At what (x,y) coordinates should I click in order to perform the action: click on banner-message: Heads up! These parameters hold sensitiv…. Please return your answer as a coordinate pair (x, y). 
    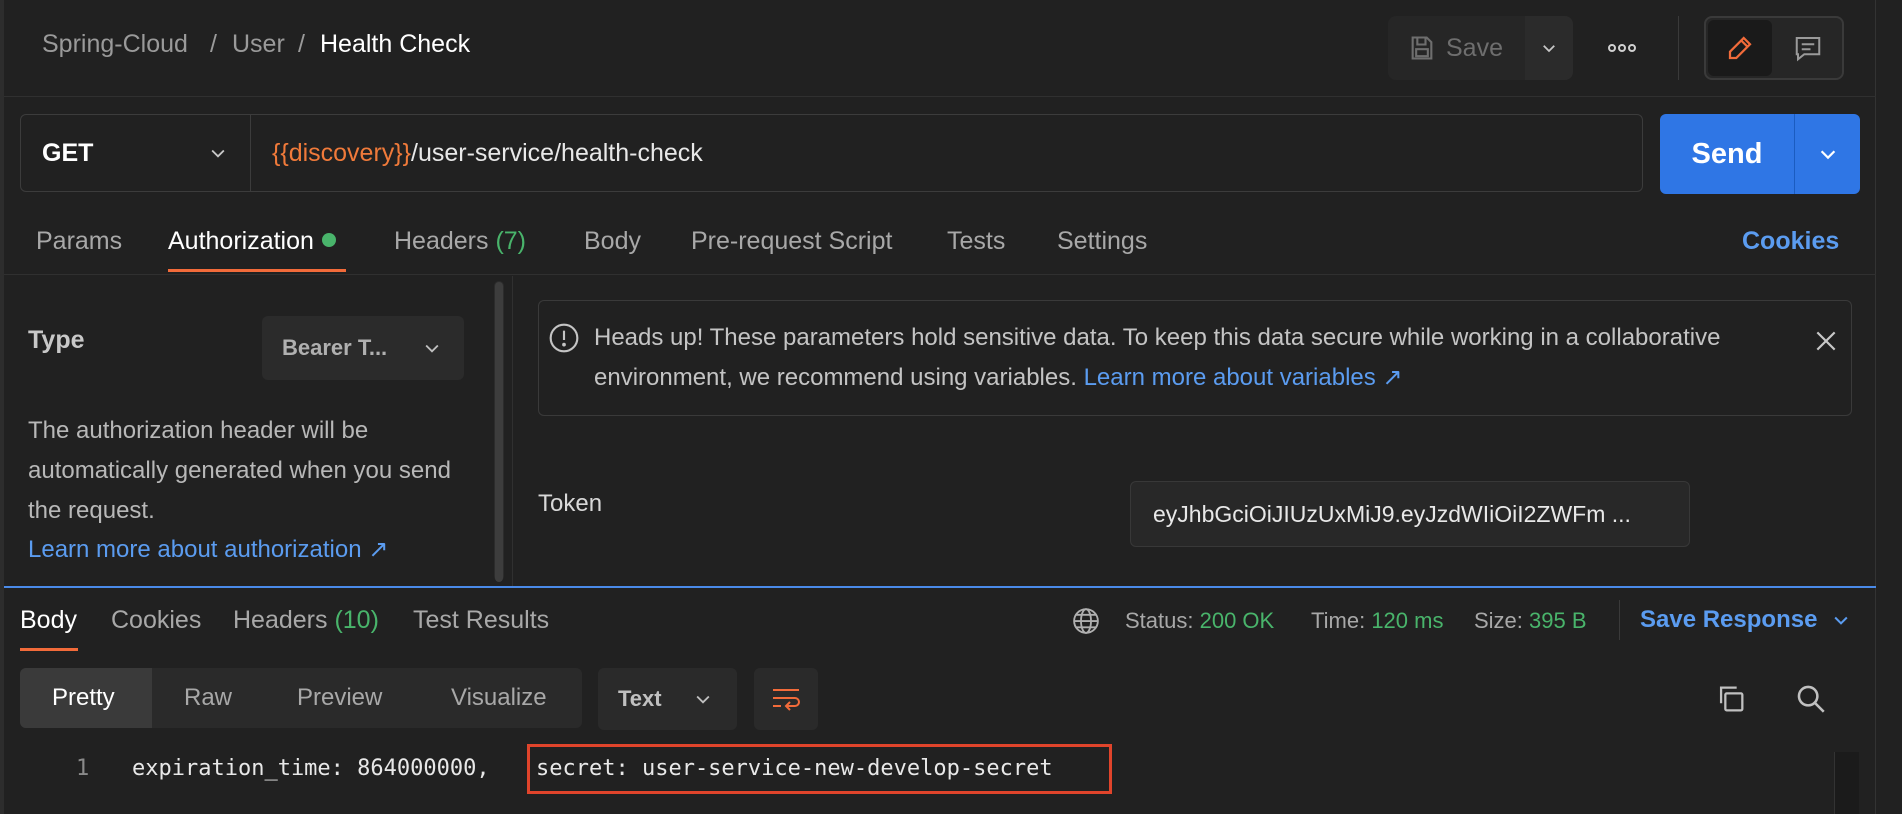
    Looking at the image, I should click on (1169, 358).